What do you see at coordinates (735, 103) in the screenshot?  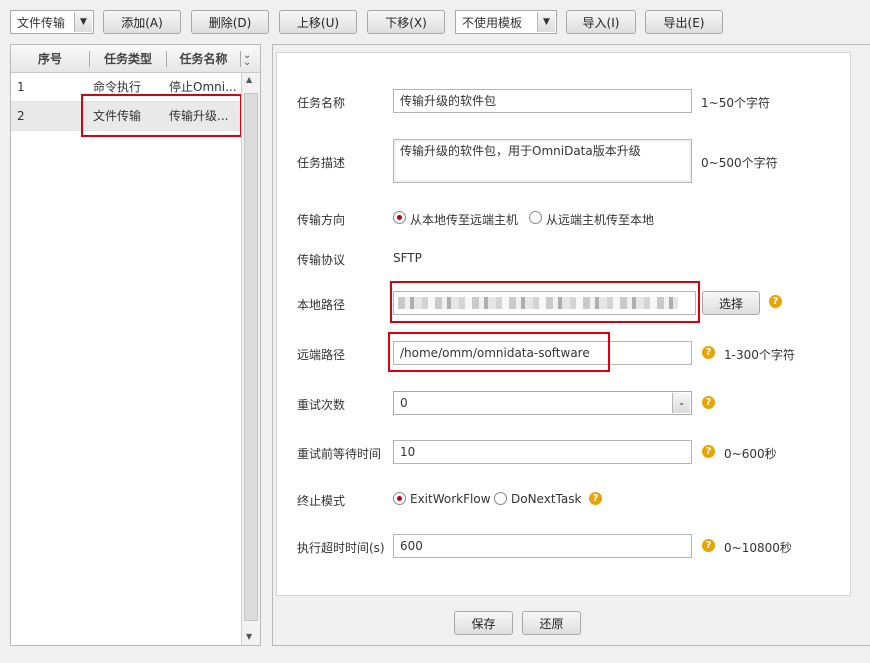 I see `task-name-hint: 1~50个字符` at bounding box center [735, 103].